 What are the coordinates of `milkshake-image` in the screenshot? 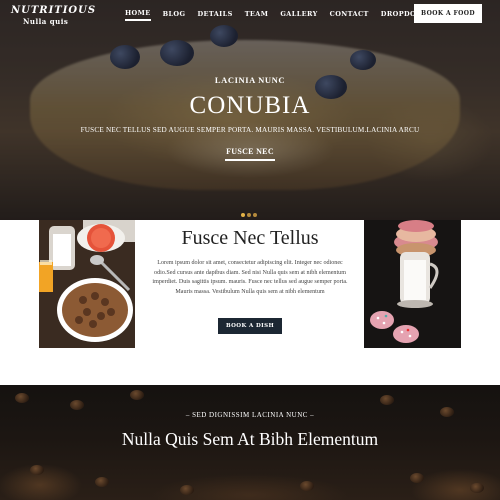 It's located at (412, 284).